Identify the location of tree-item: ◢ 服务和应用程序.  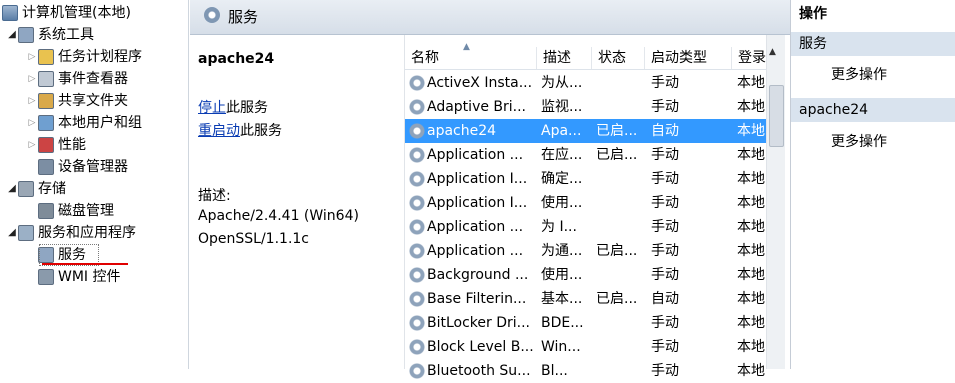
(71, 233).